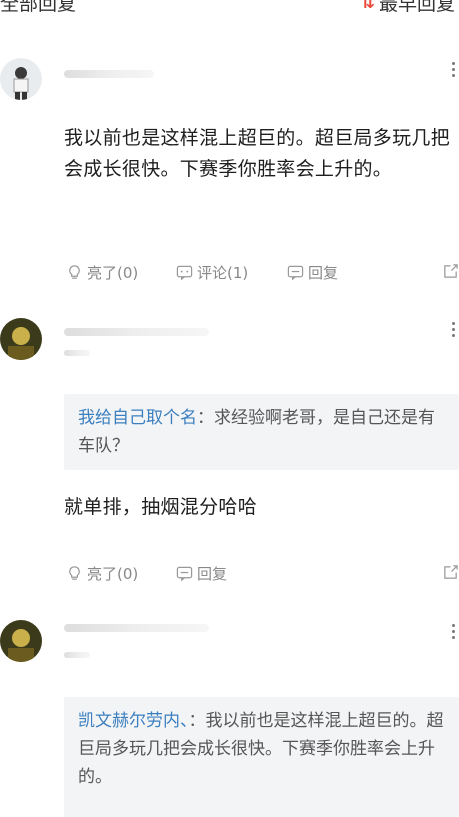 Image resolution: width=459 pixels, height=817 pixels. I want to click on comment-count: 评论(1), so click(223, 273).